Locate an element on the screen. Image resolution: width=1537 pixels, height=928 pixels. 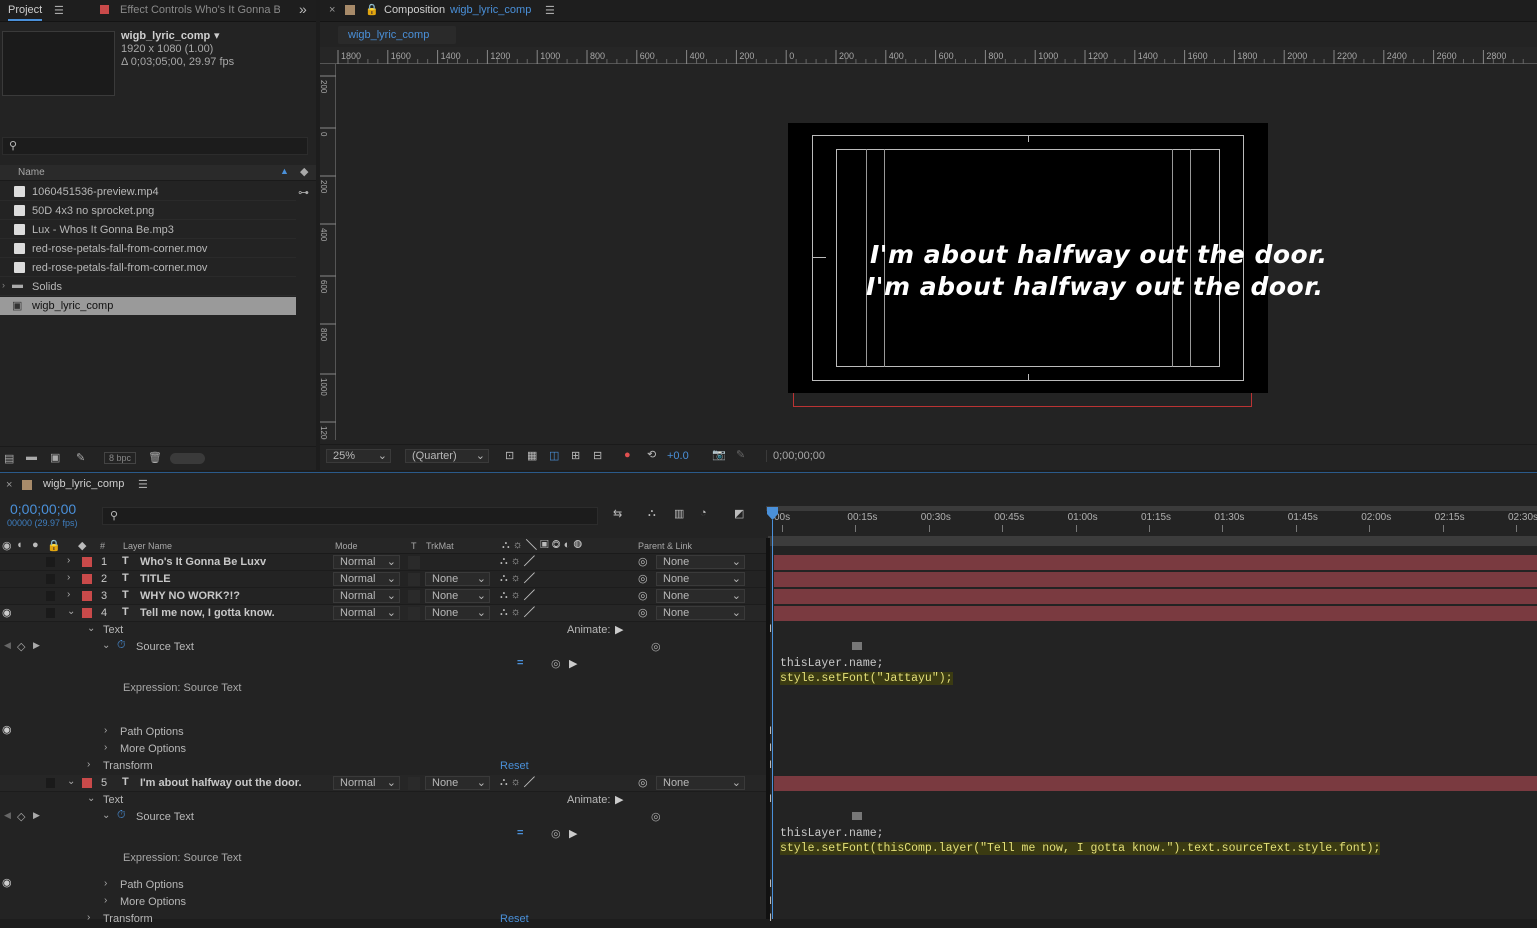
grid-icon: ⊟ is located at coordinates (597, 455).